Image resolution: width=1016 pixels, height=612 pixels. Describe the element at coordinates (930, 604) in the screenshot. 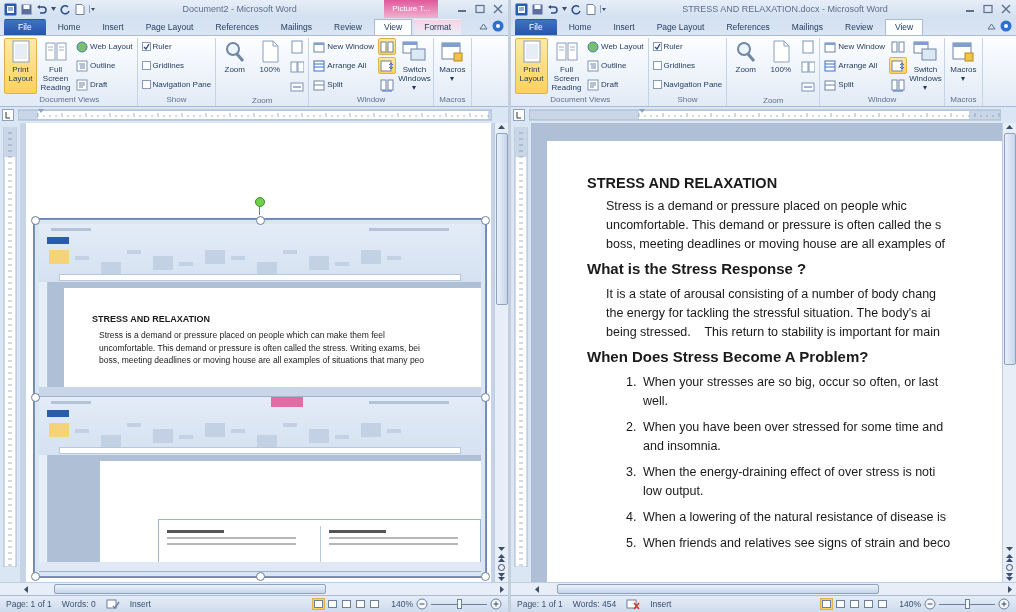

I see `zoom-out-icon` at that location.